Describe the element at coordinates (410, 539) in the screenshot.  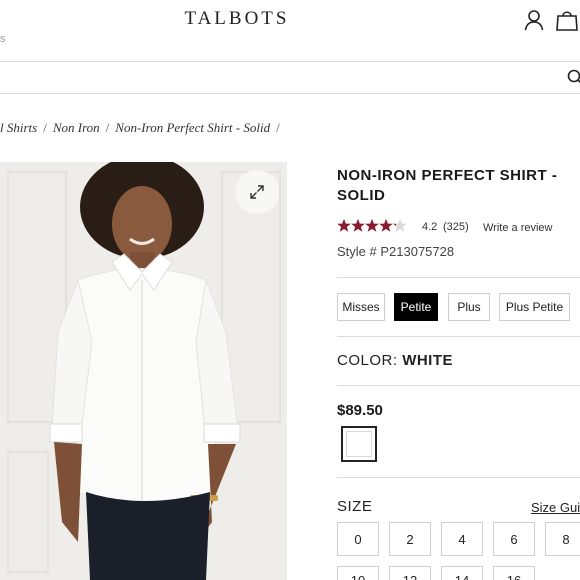
I see `size-option: 2` at that location.